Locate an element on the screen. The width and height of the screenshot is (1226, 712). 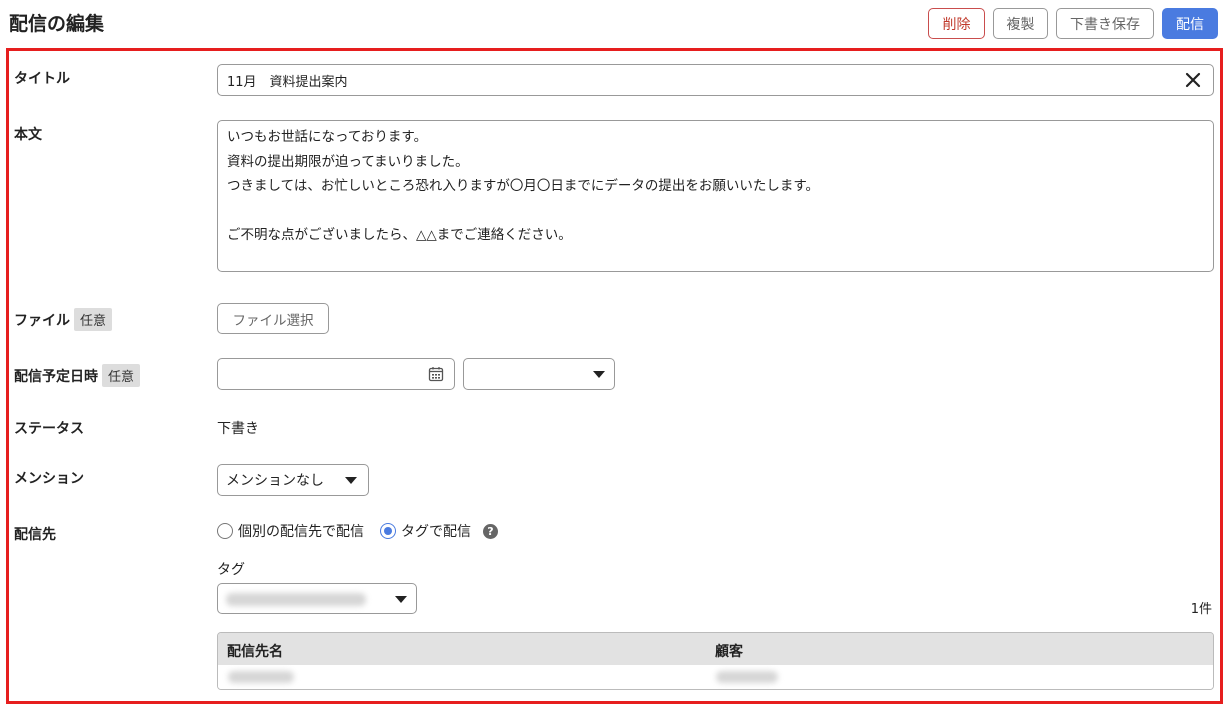
file-label: ファイル 任意 is located at coordinates (63, 319).